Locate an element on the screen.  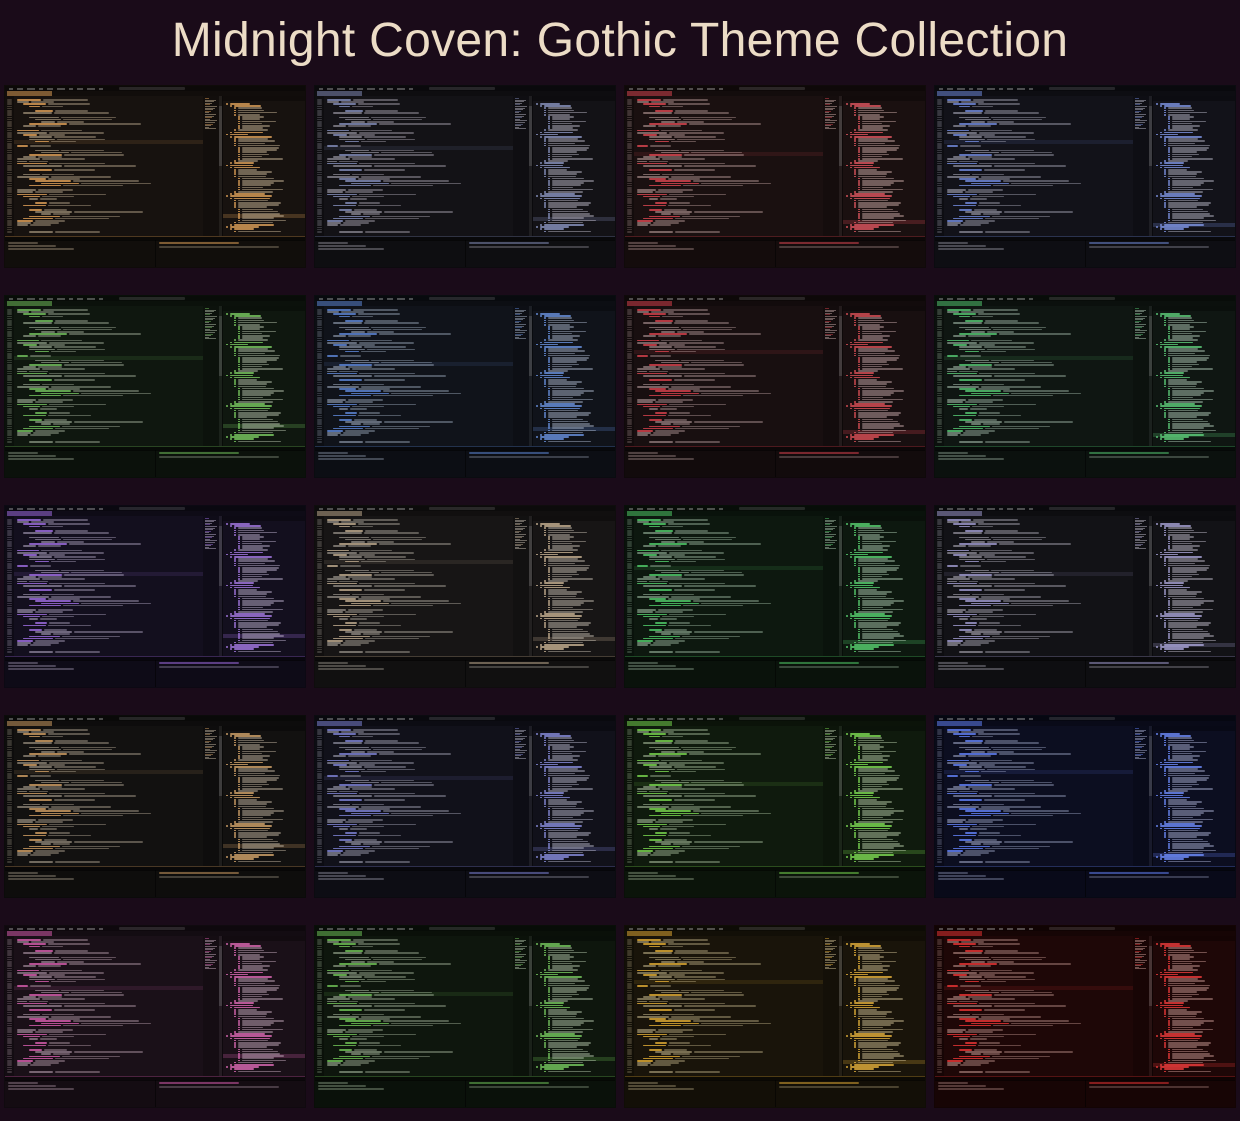
minimap is located at coordinates (211, 796).